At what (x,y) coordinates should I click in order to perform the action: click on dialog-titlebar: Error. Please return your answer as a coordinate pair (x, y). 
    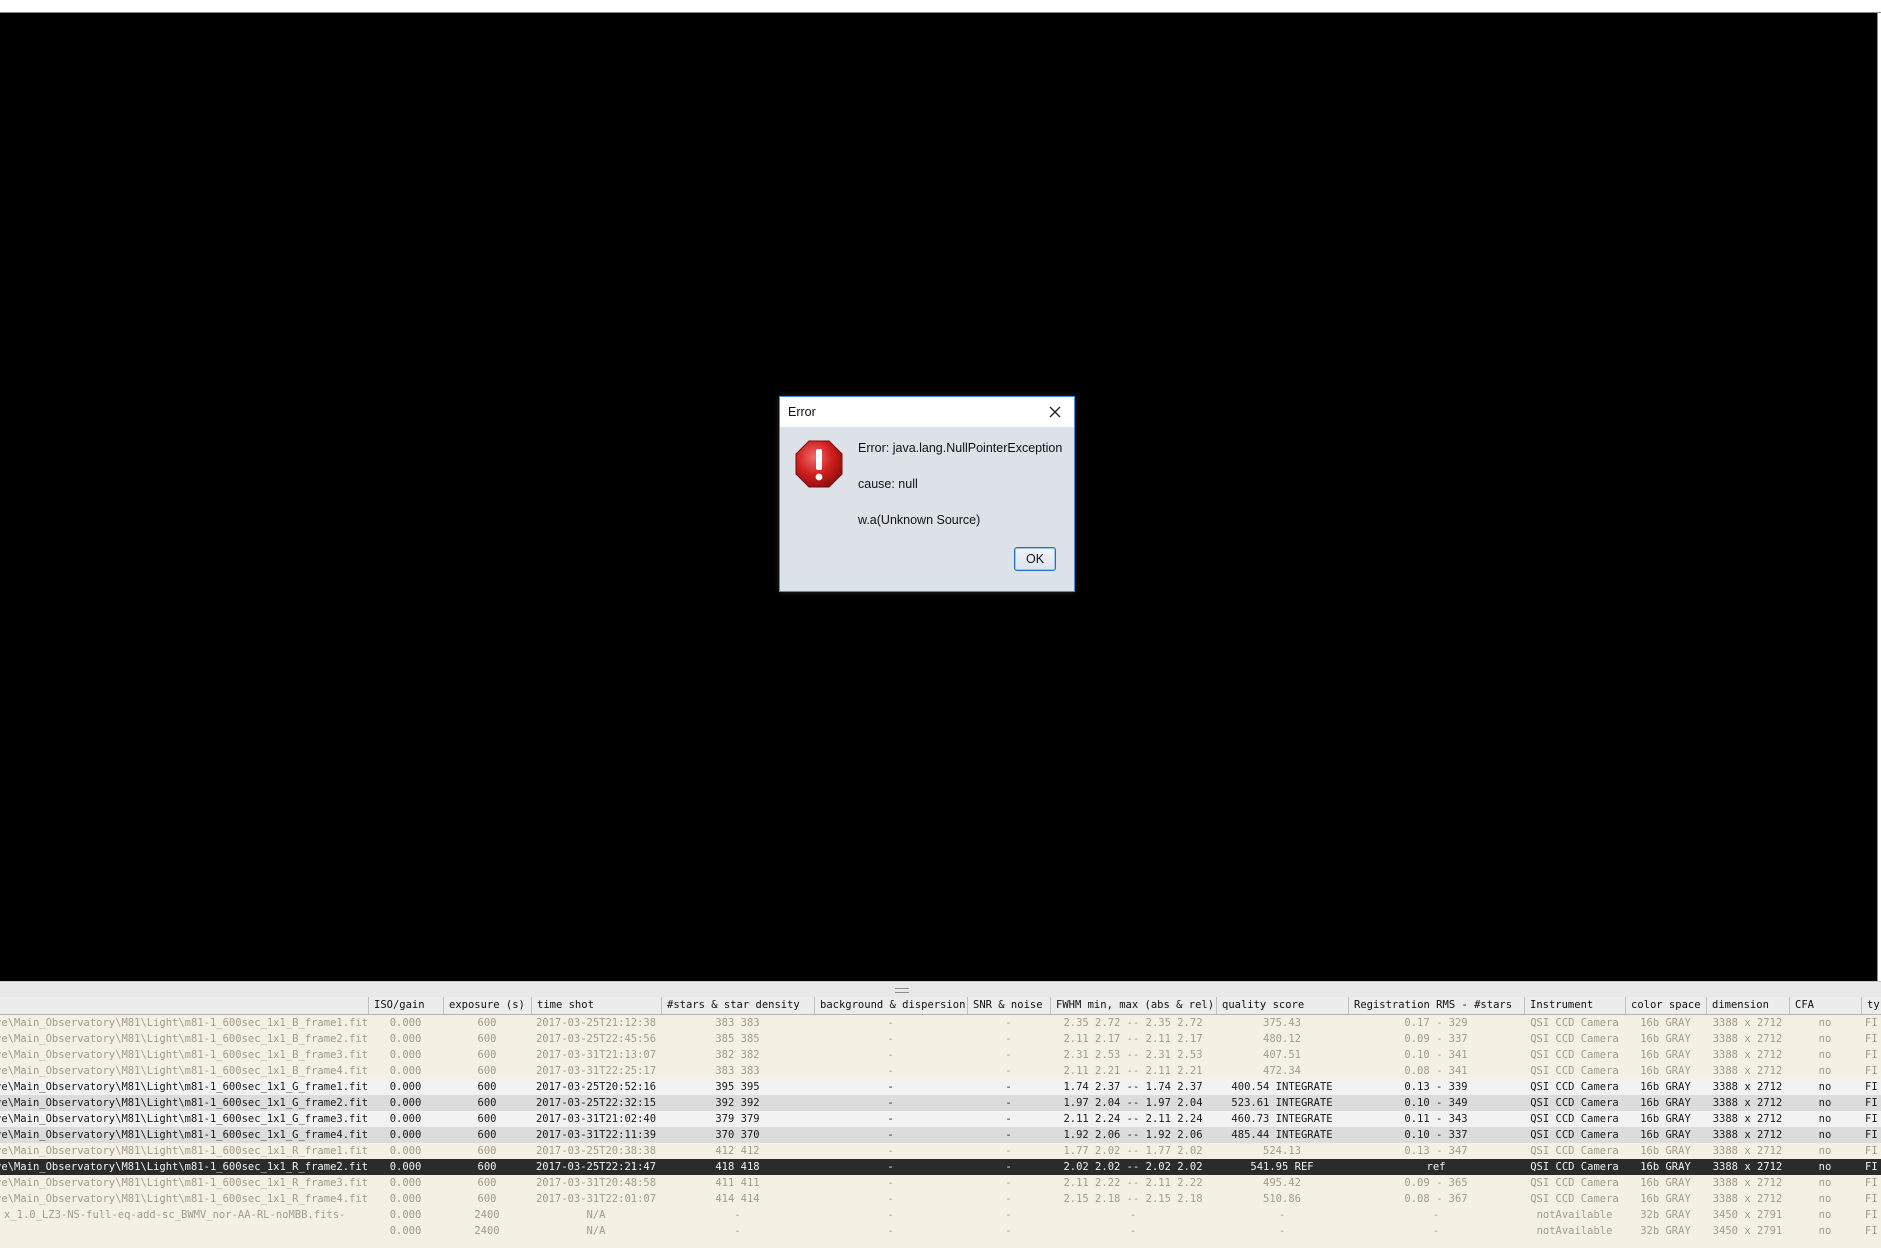
    Looking at the image, I should click on (927, 412).